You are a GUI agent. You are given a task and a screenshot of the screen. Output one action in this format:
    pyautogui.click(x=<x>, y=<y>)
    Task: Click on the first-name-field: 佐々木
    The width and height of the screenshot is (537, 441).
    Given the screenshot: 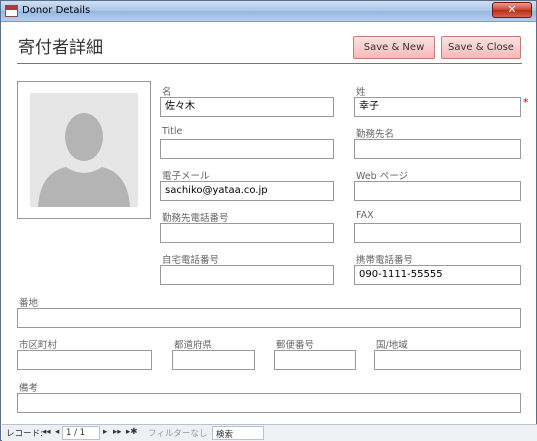 What is the action you would take?
    pyautogui.click(x=247, y=107)
    